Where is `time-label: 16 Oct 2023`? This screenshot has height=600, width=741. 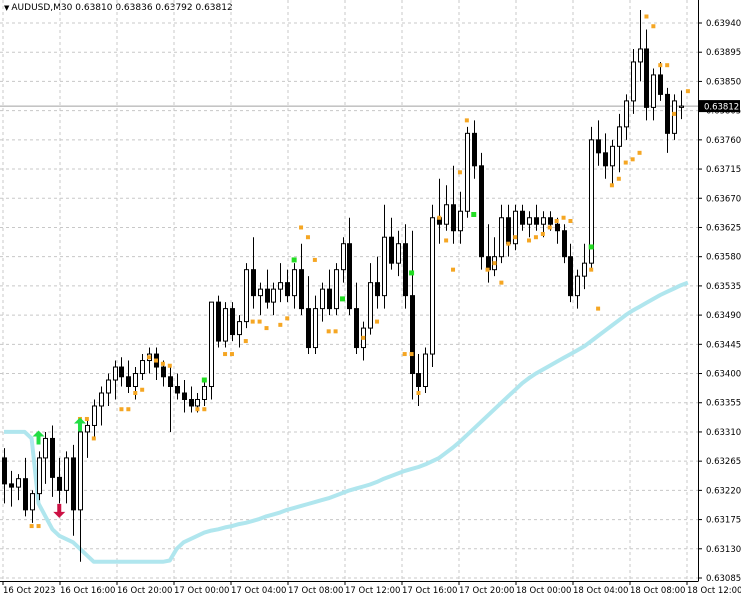 time-label: 16 Oct 2023 is located at coordinates (29, 591).